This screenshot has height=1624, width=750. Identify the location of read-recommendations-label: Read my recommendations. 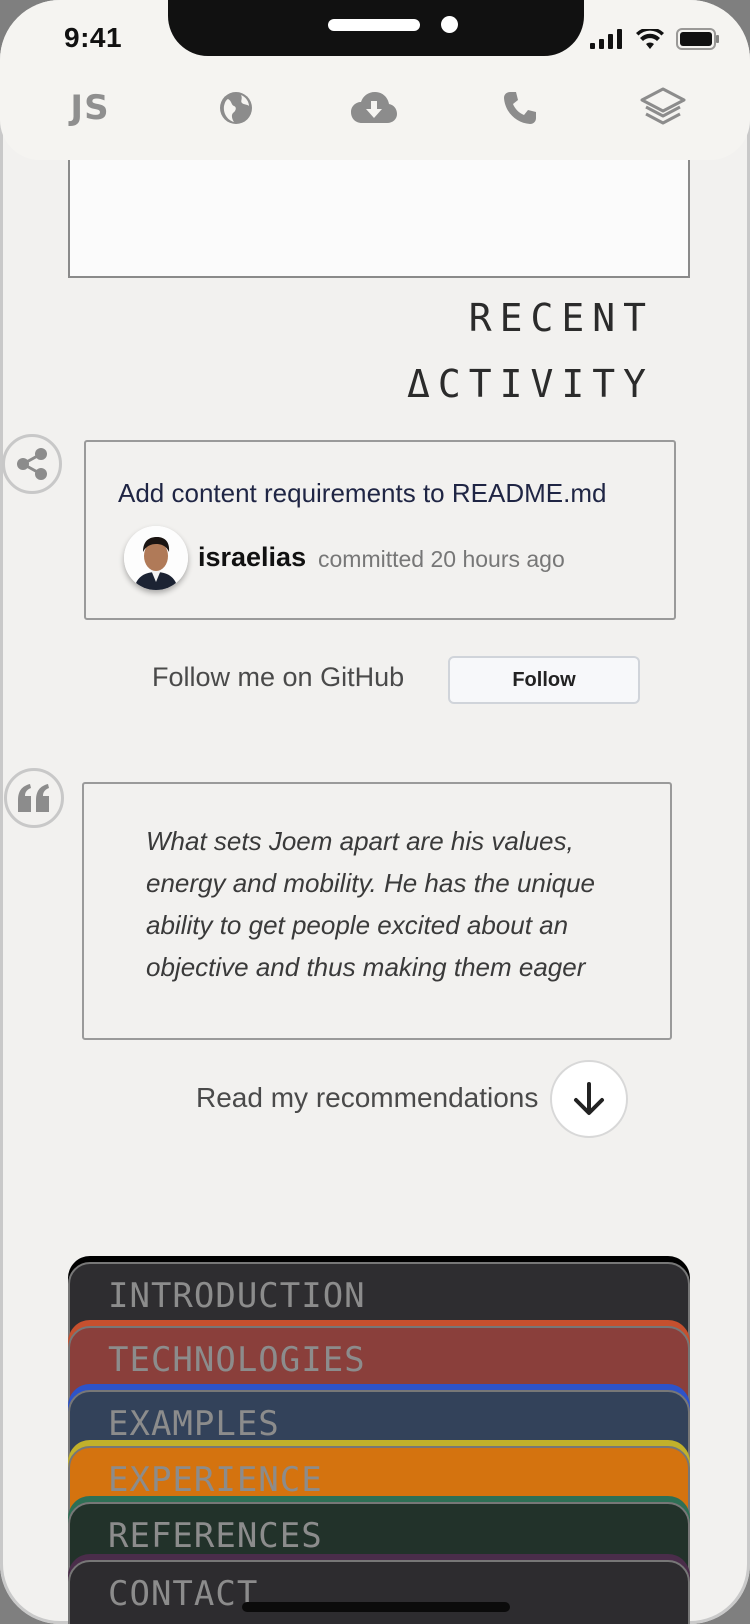
(367, 1098).